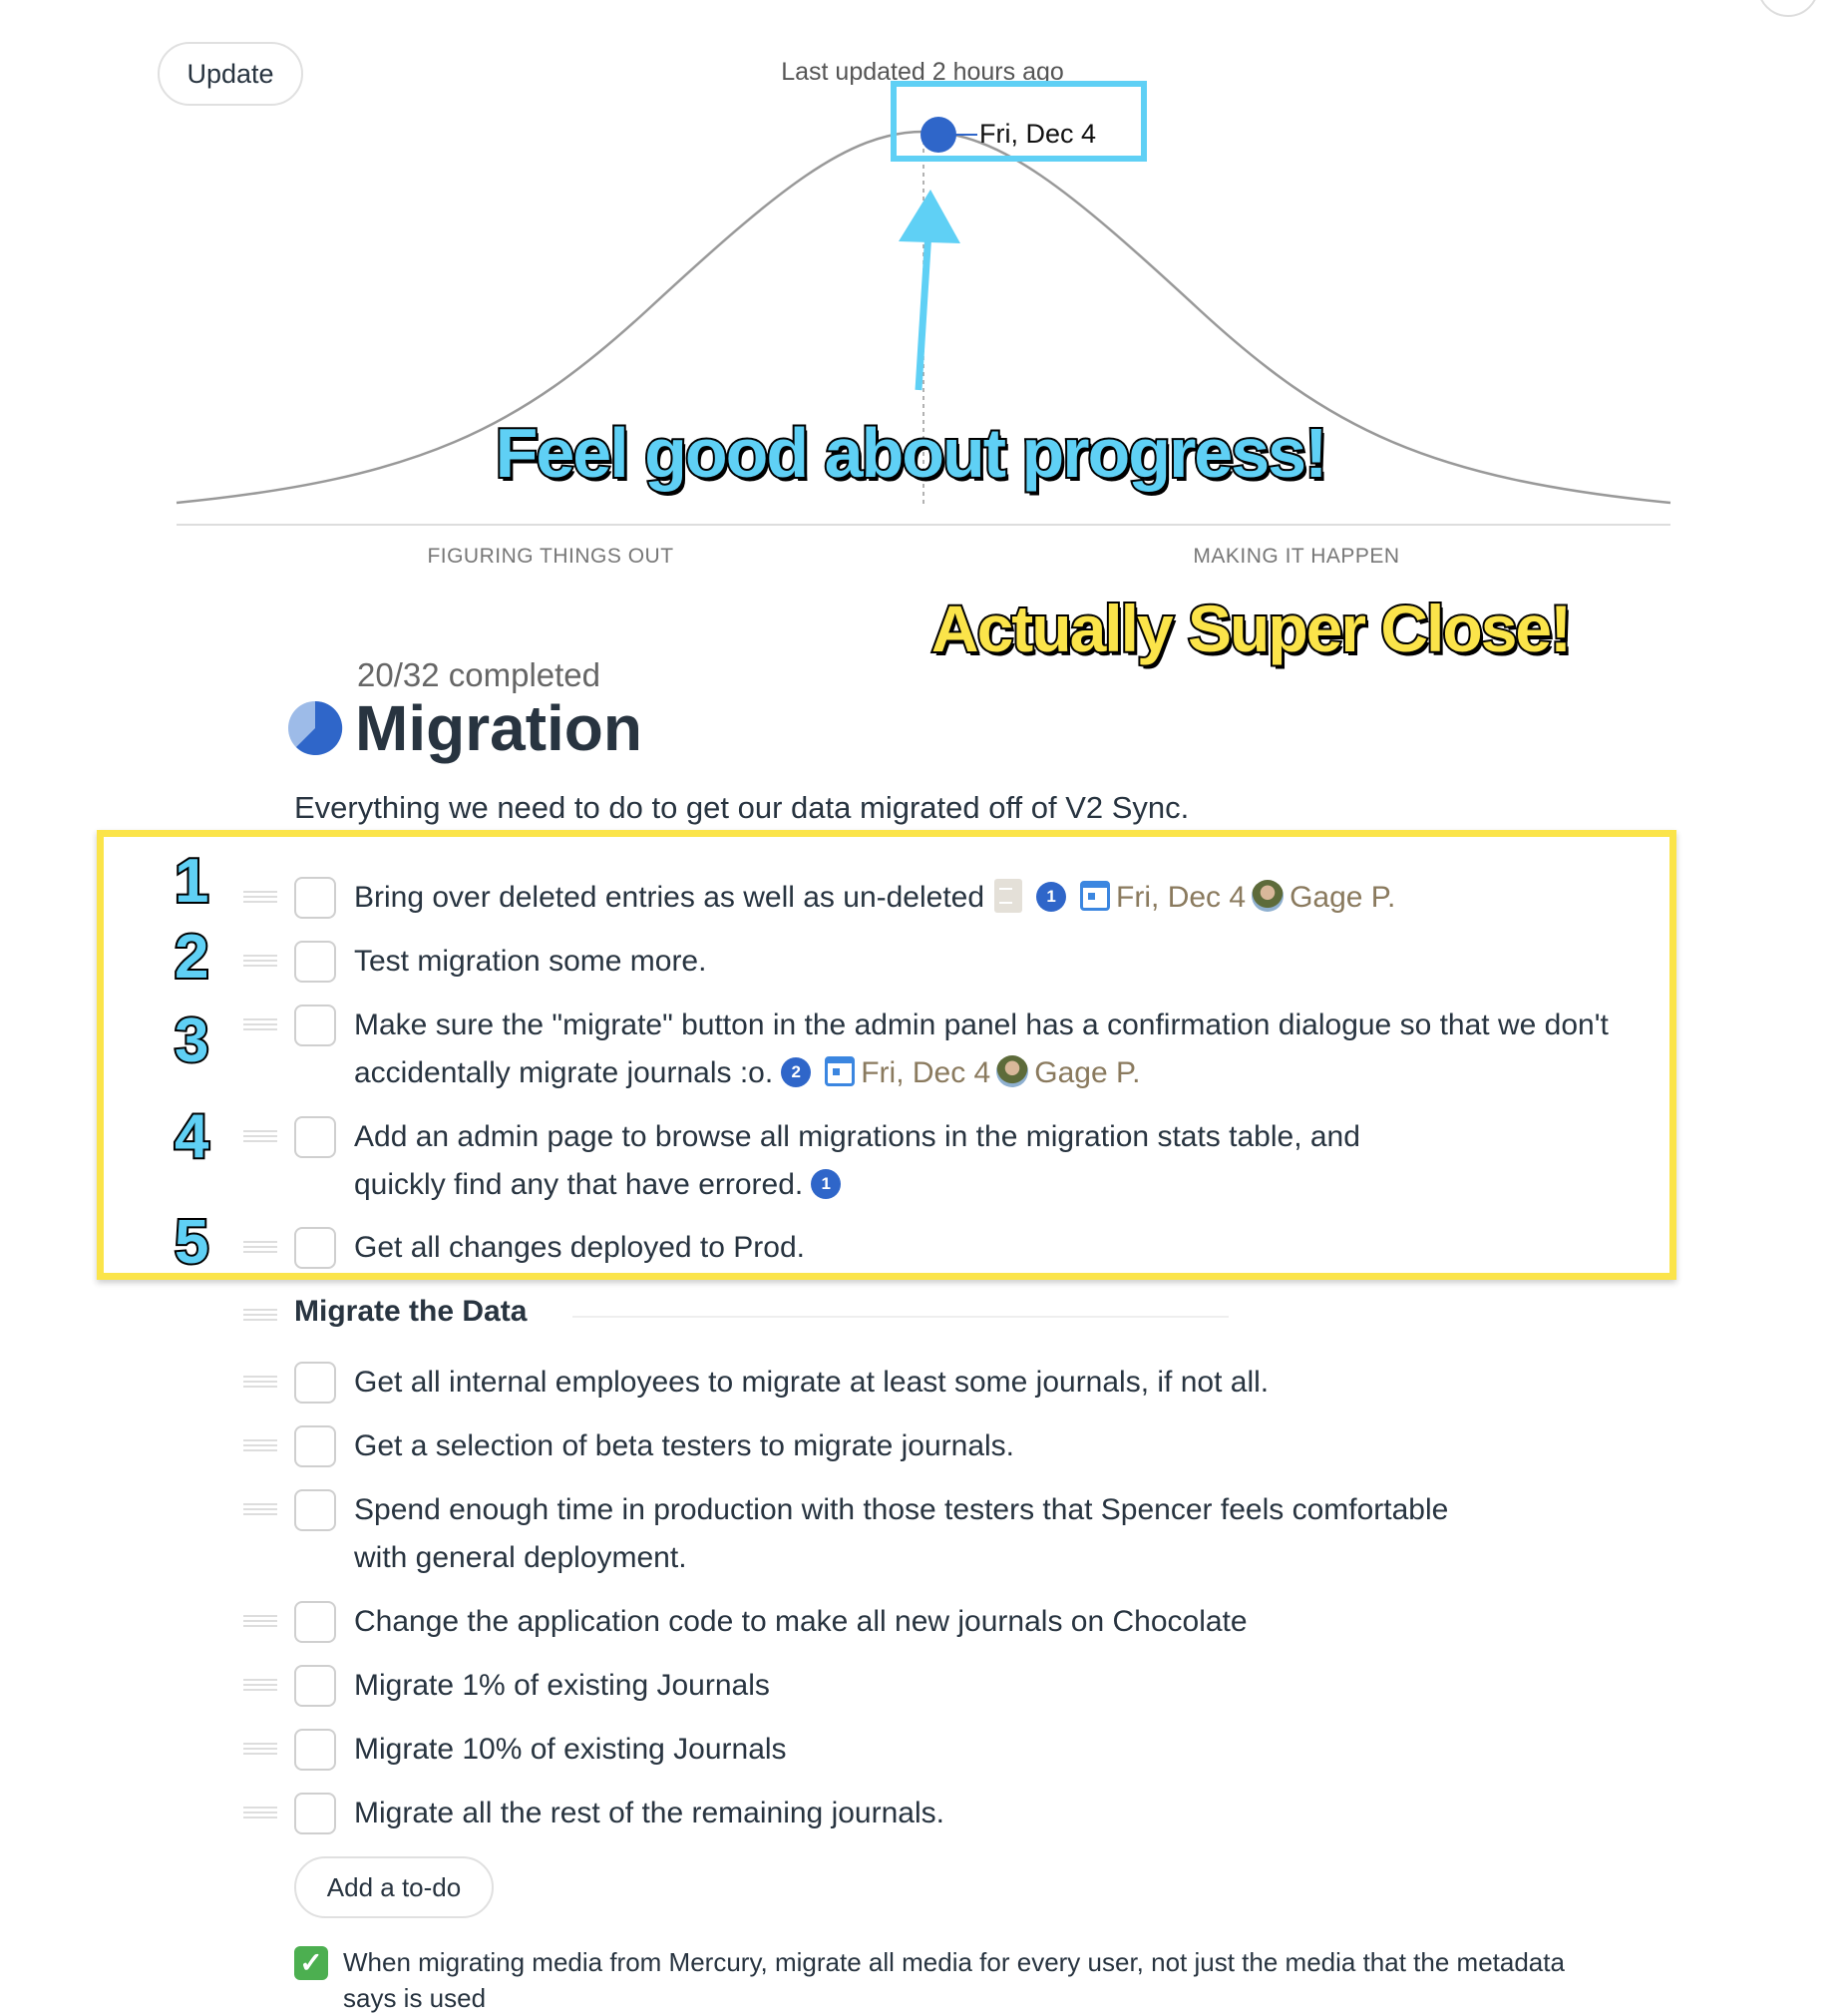  What do you see at coordinates (930, 217) in the screenshot?
I see `cyan-arrow-head` at bounding box center [930, 217].